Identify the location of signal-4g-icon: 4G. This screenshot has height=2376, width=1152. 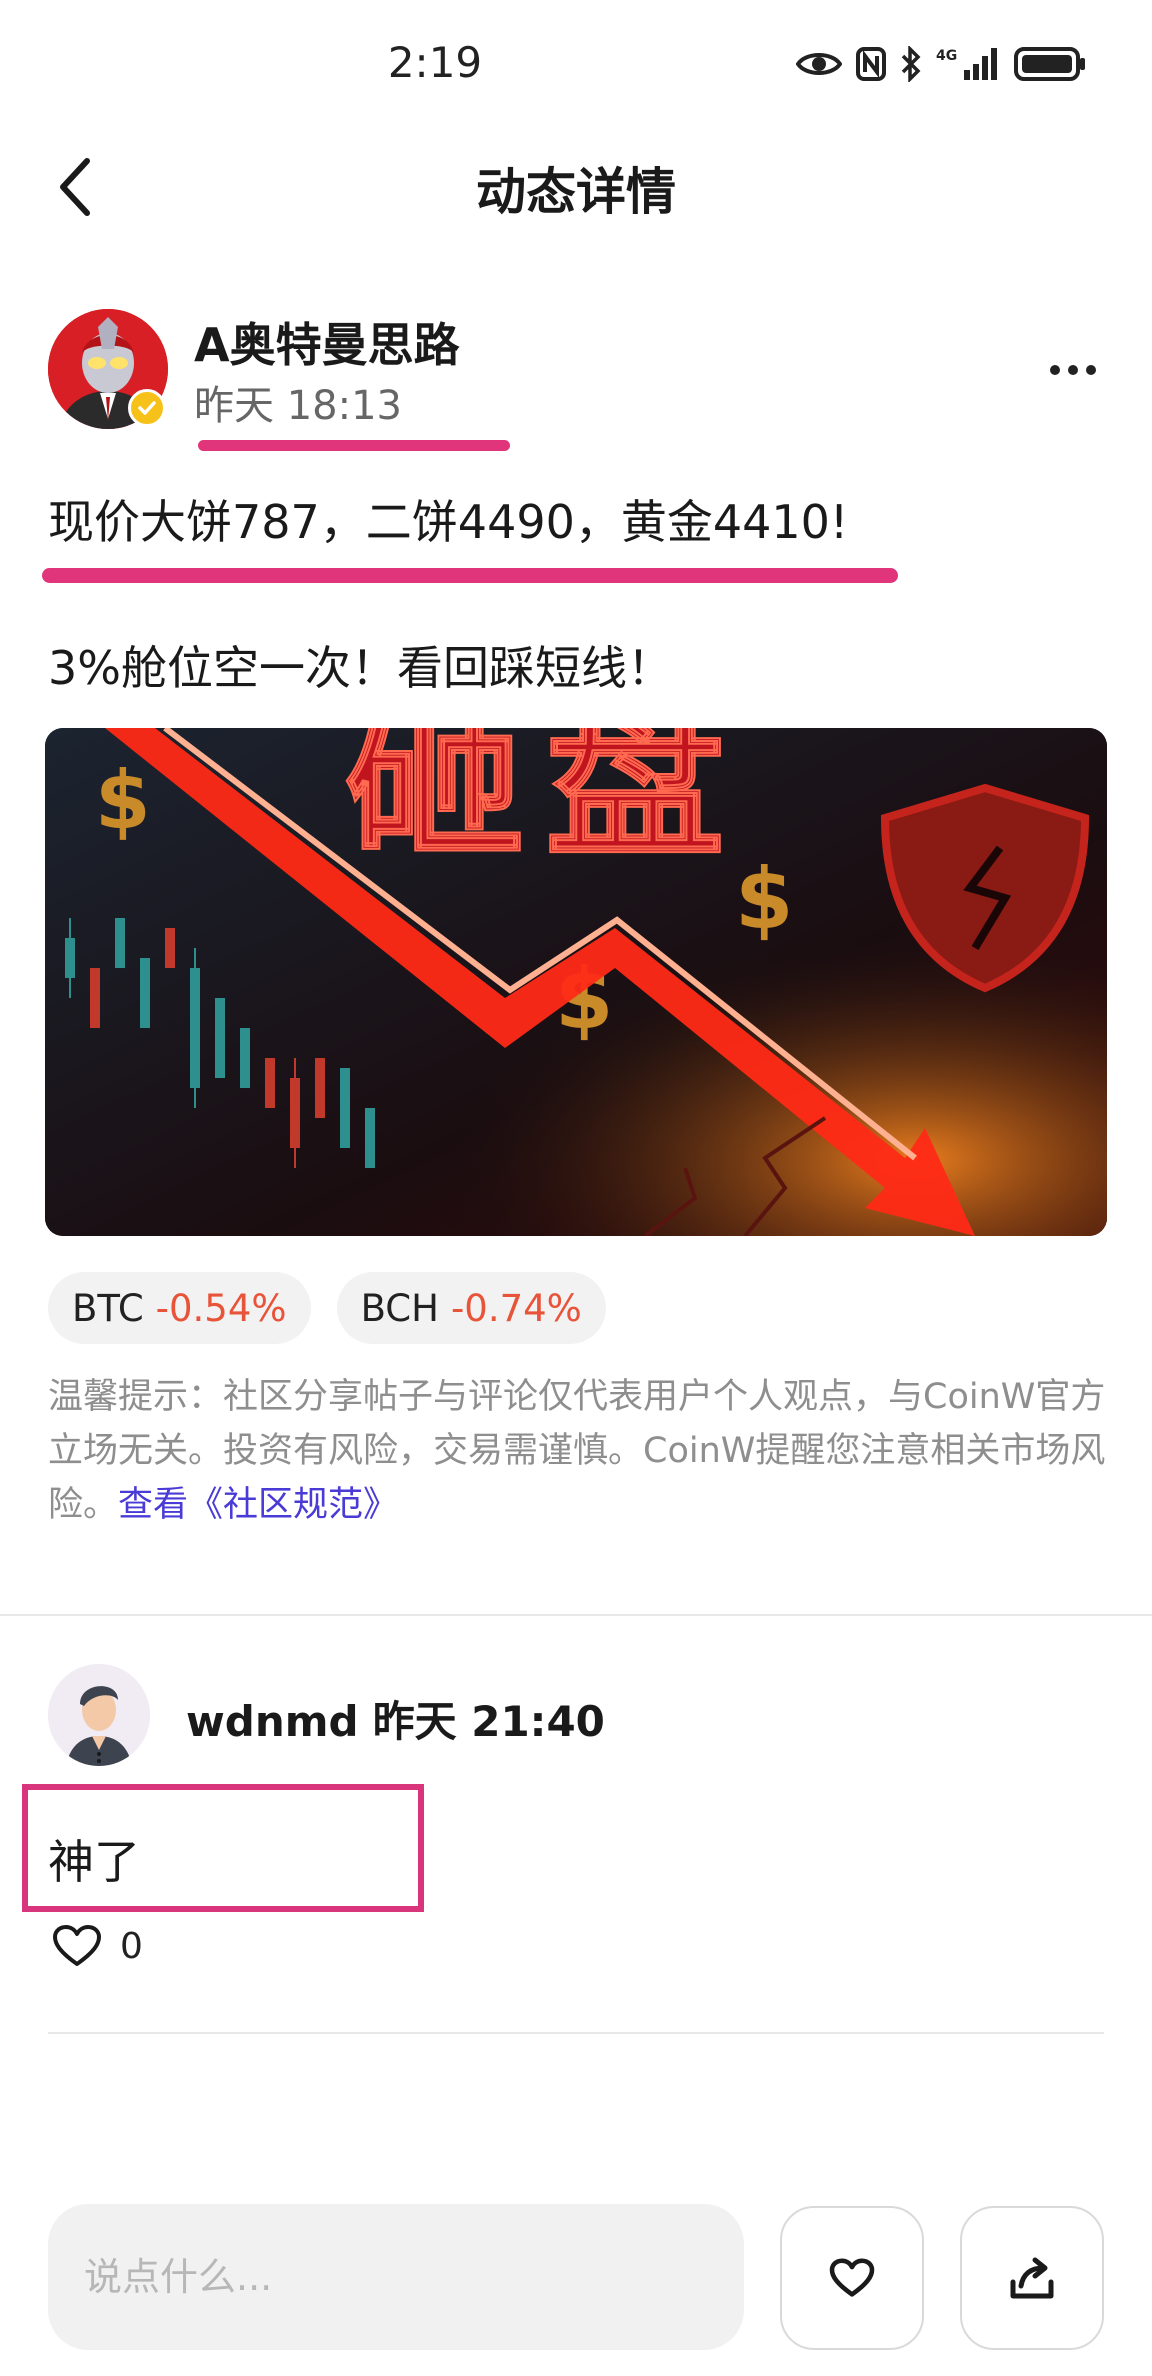
(968, 64).